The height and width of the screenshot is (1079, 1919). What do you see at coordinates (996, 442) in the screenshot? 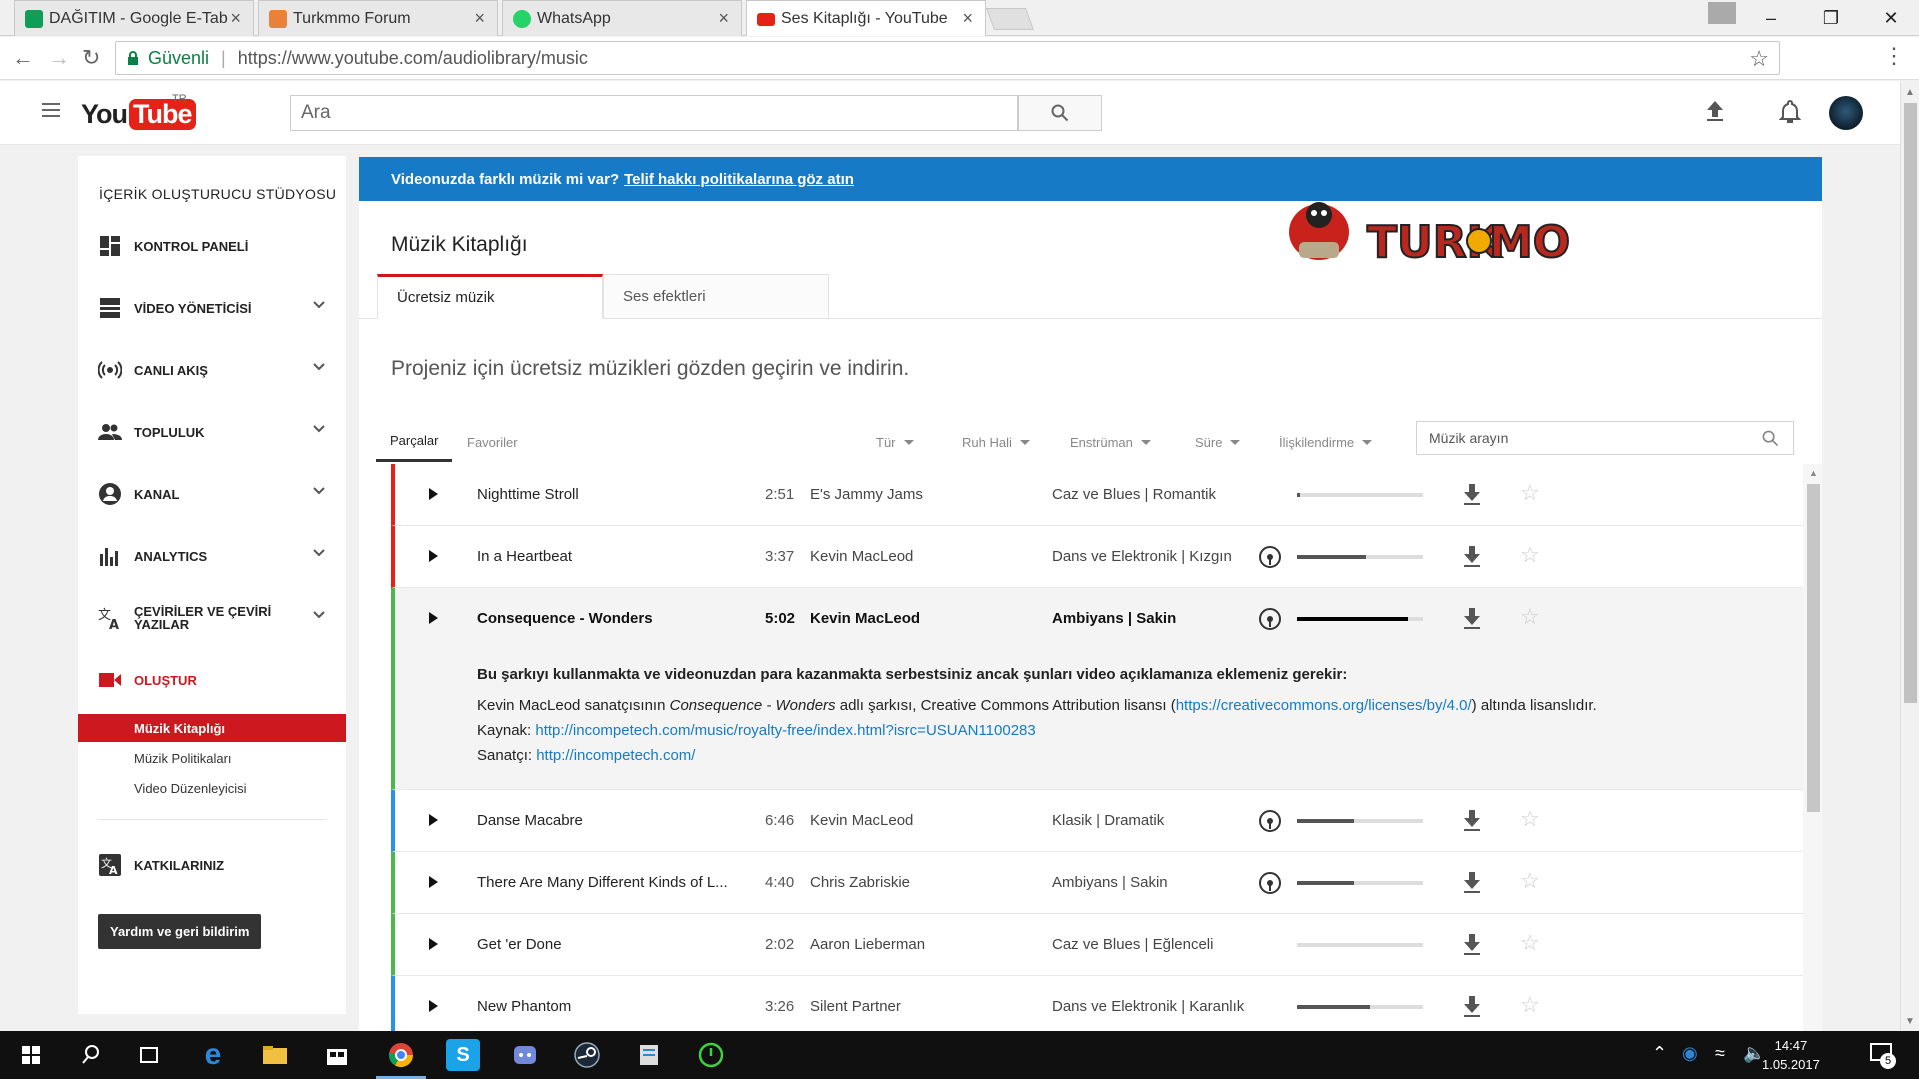
I see `filter-mood: Ruh Hali` at bounding box center [996, 442].